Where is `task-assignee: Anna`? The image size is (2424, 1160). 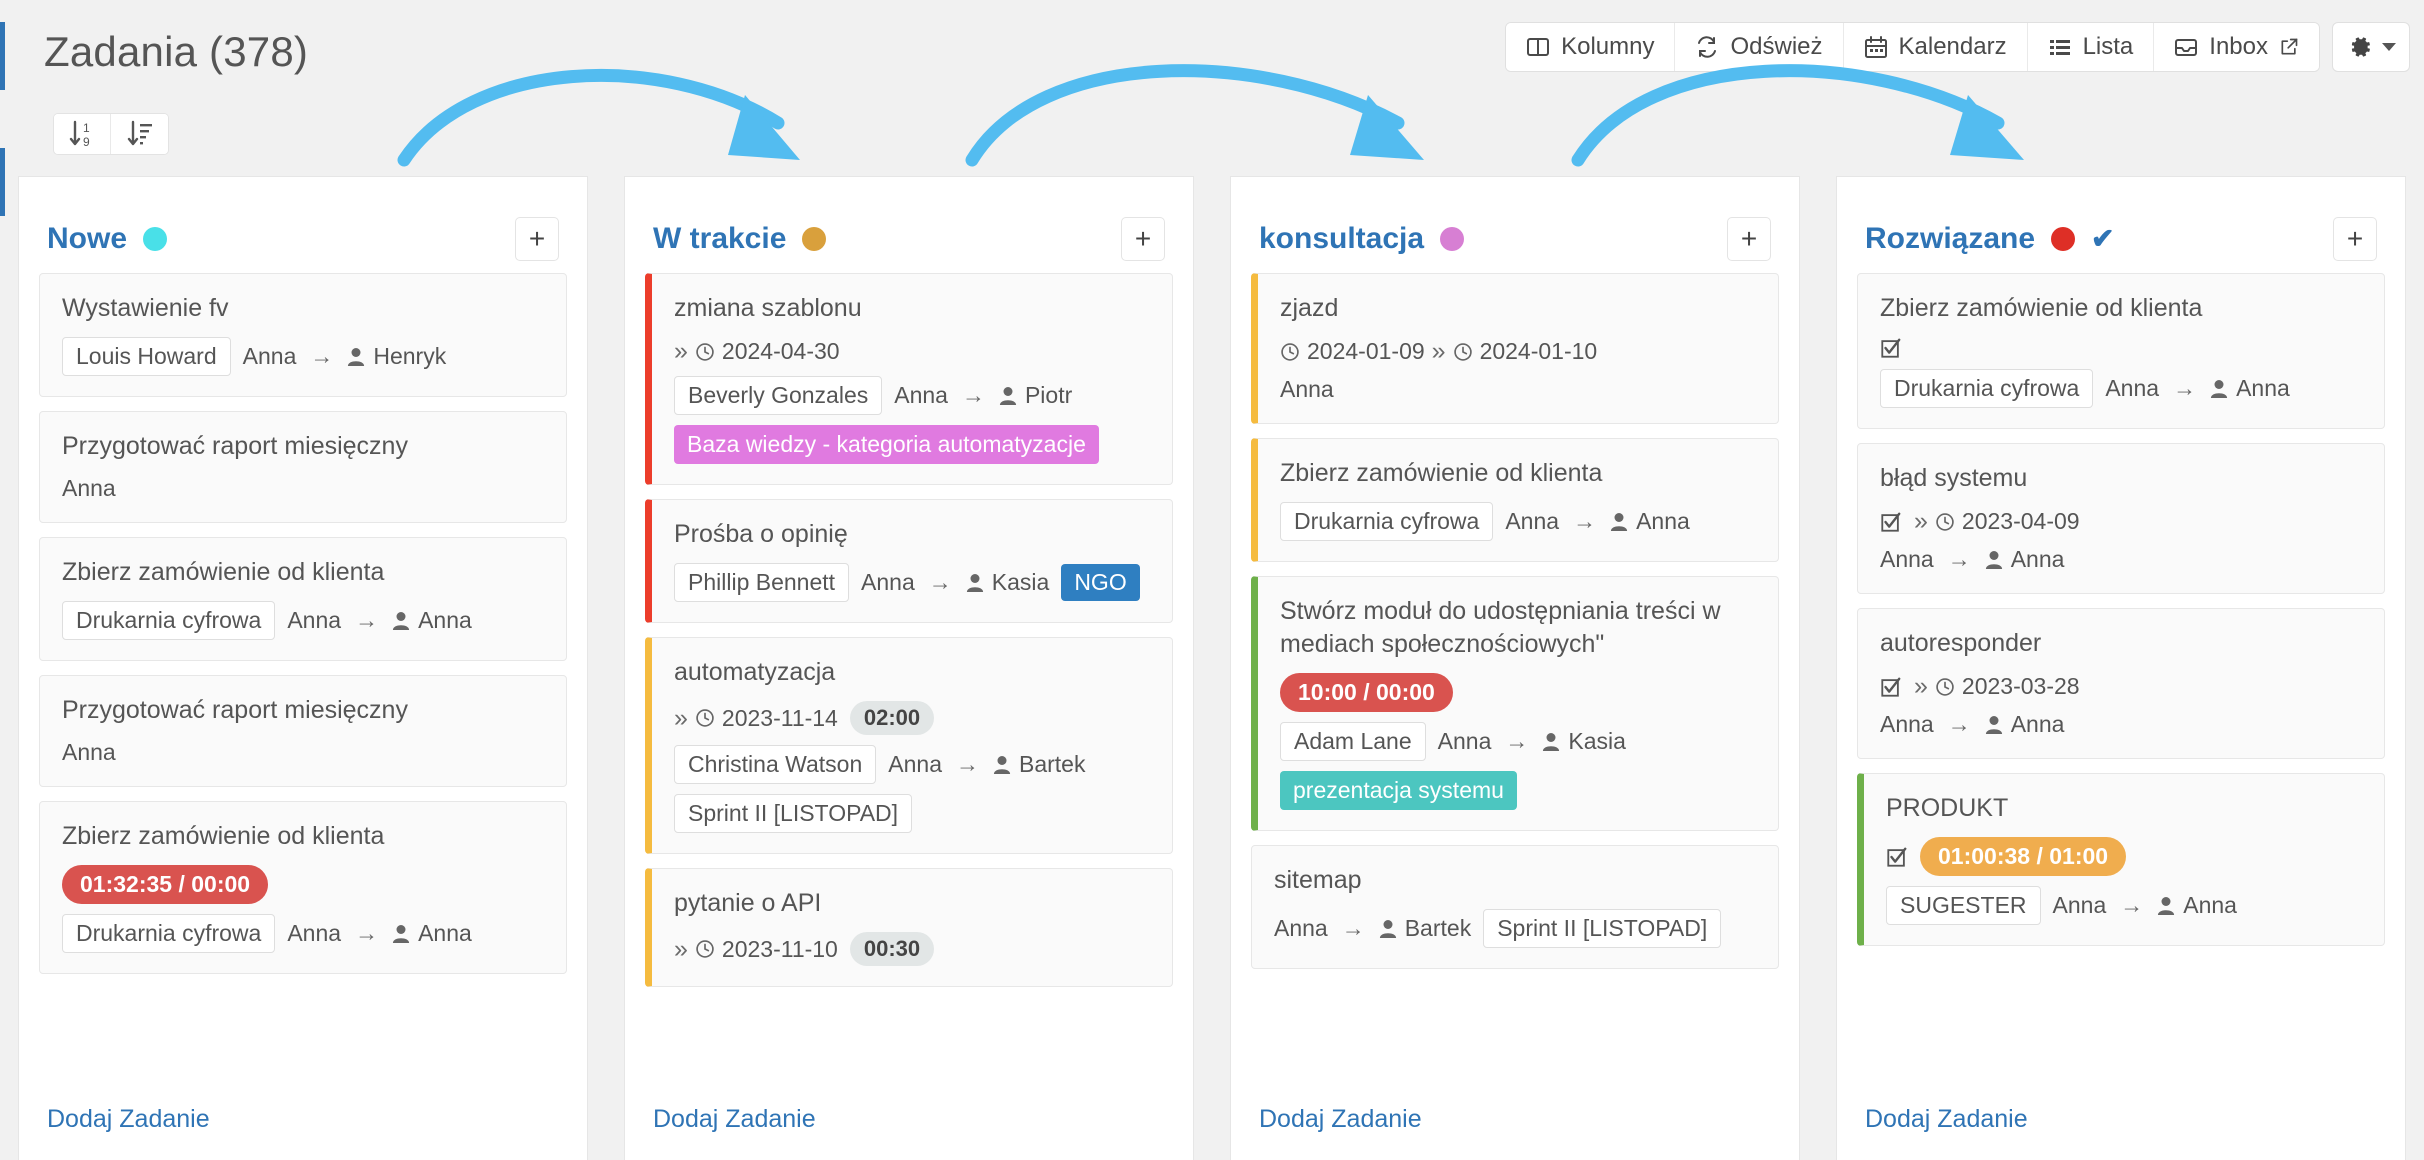
task-assignee: Anna is located at coordinates (2197, 905).